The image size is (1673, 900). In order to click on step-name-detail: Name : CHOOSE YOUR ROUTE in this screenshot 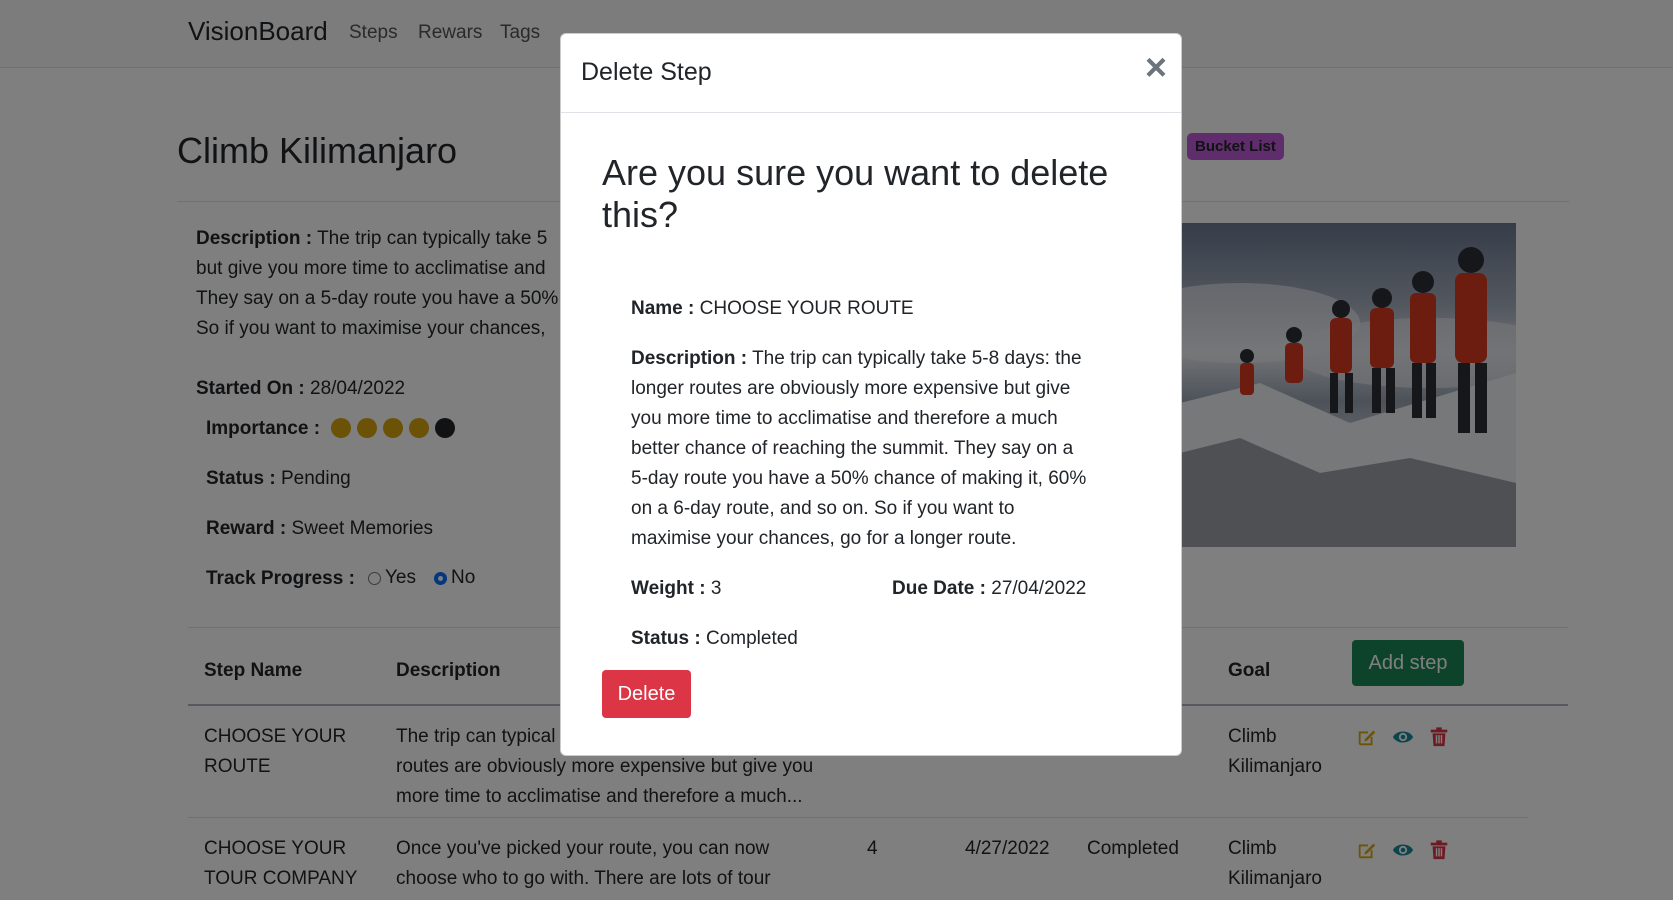, I will do `click(772, 309)`.